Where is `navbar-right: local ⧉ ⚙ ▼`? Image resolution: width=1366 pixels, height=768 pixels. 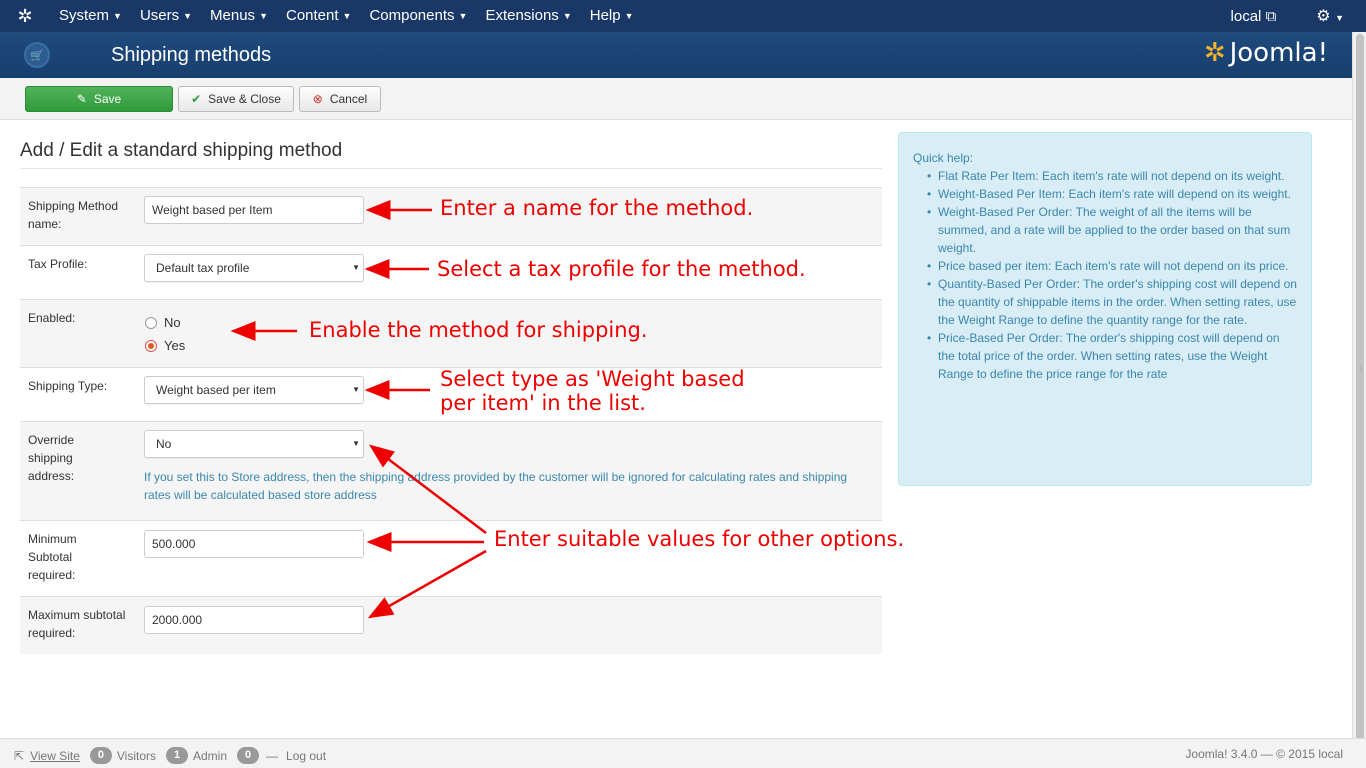 navbar-right: local ⧉ ⚙ ▼ is located at coordinates (1298, 16).